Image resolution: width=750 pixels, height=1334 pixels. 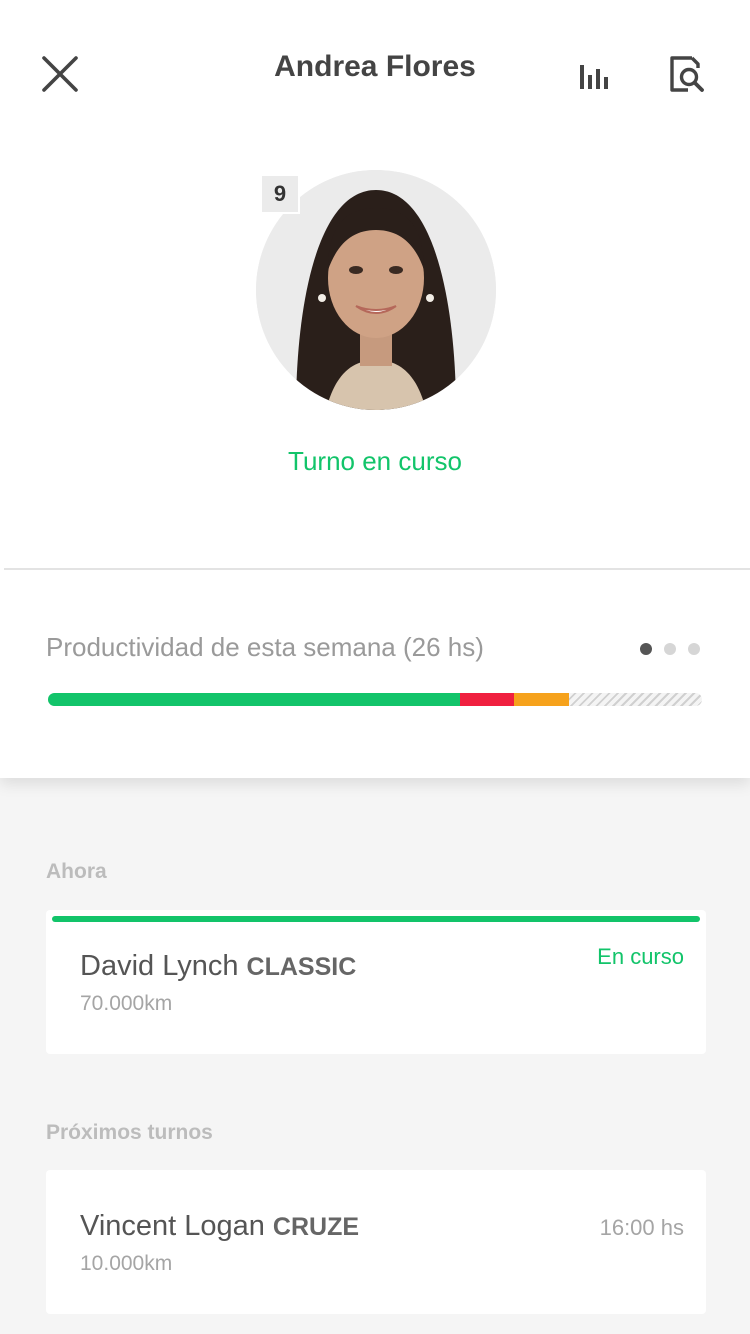 What do you see at coordinates (375, 461) in the screenshot?
I see `shift-status: Turno en curso` at bounding box center [375, 461].